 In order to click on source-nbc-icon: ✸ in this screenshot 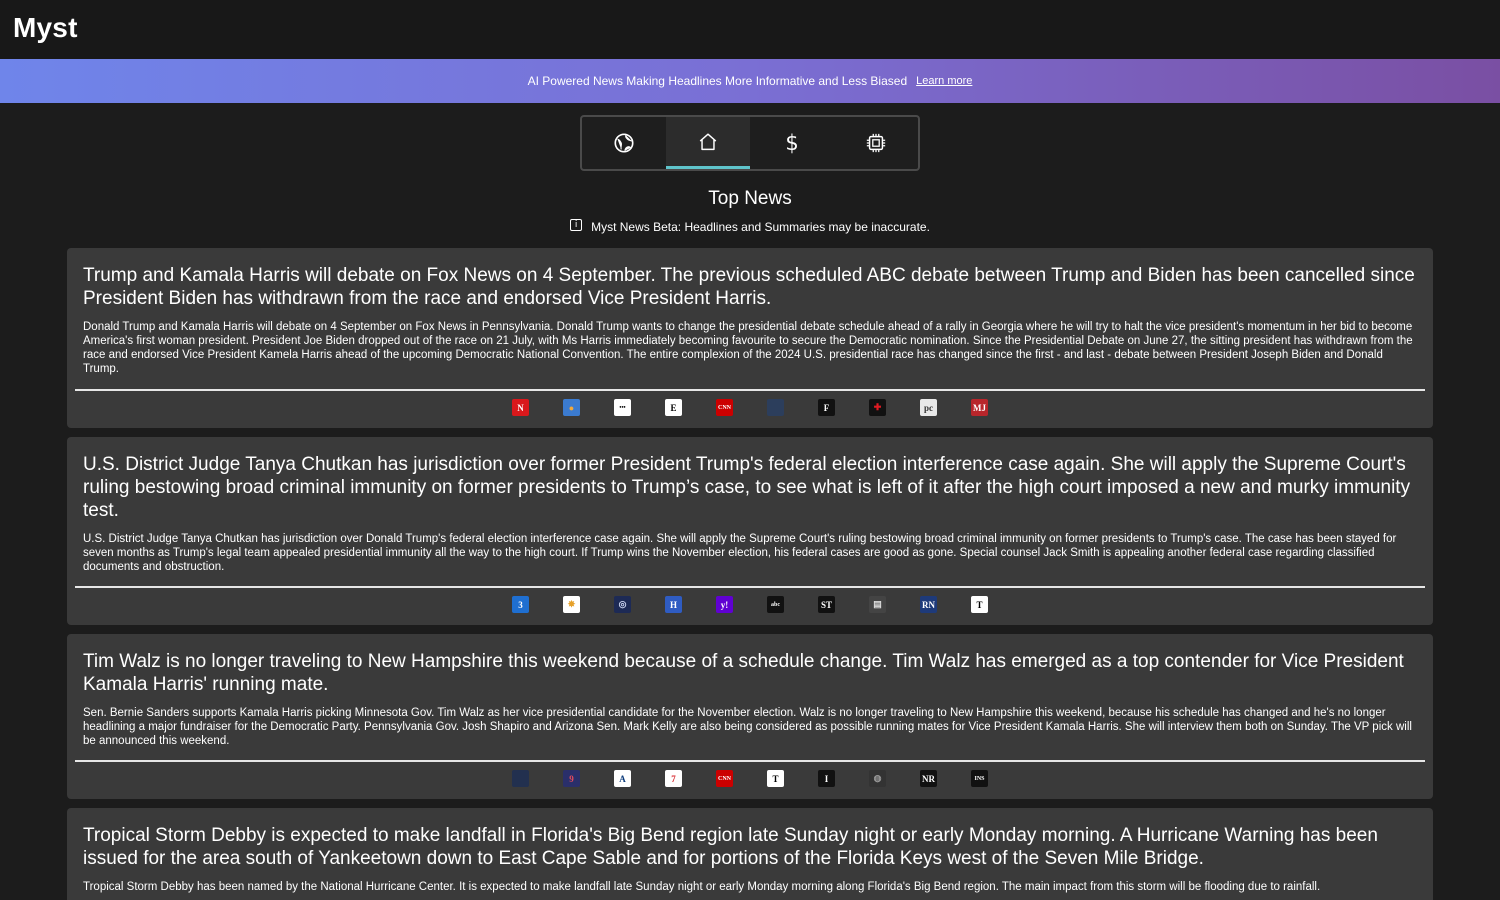, I will do `click(571, 604)`.